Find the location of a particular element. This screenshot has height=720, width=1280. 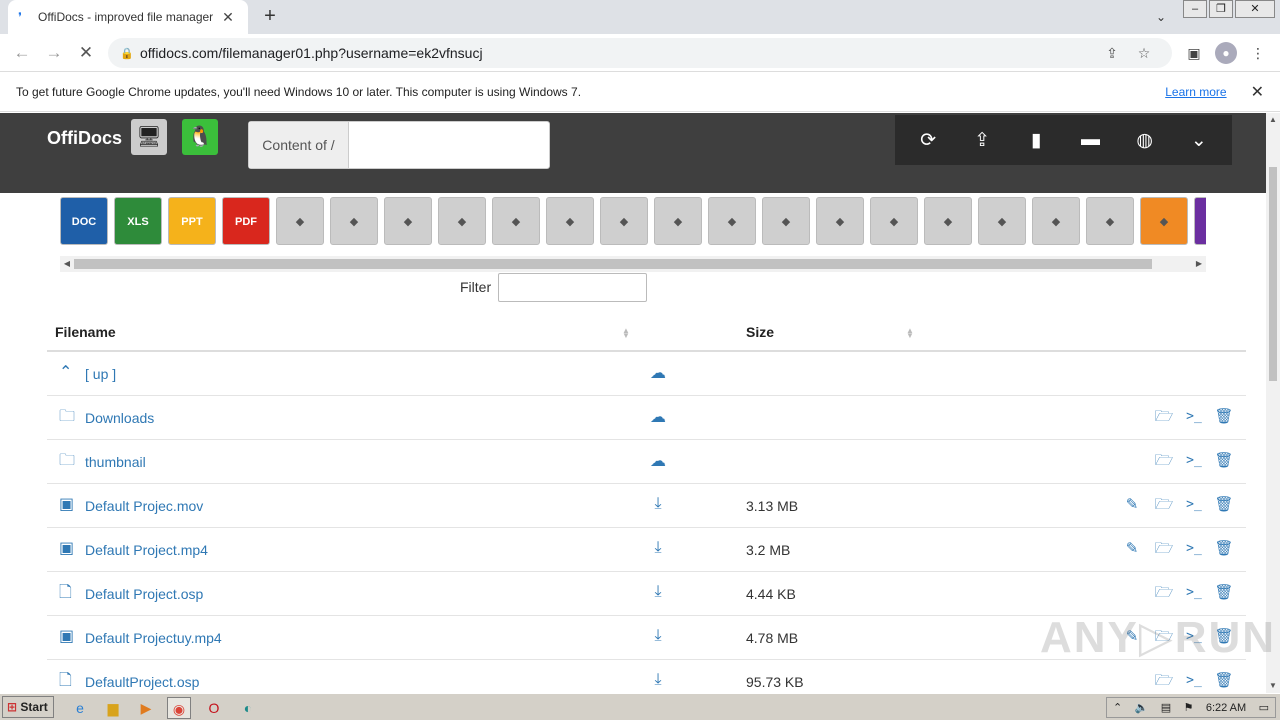

network-icon: ▤ is located at coordinates (1166, 707).